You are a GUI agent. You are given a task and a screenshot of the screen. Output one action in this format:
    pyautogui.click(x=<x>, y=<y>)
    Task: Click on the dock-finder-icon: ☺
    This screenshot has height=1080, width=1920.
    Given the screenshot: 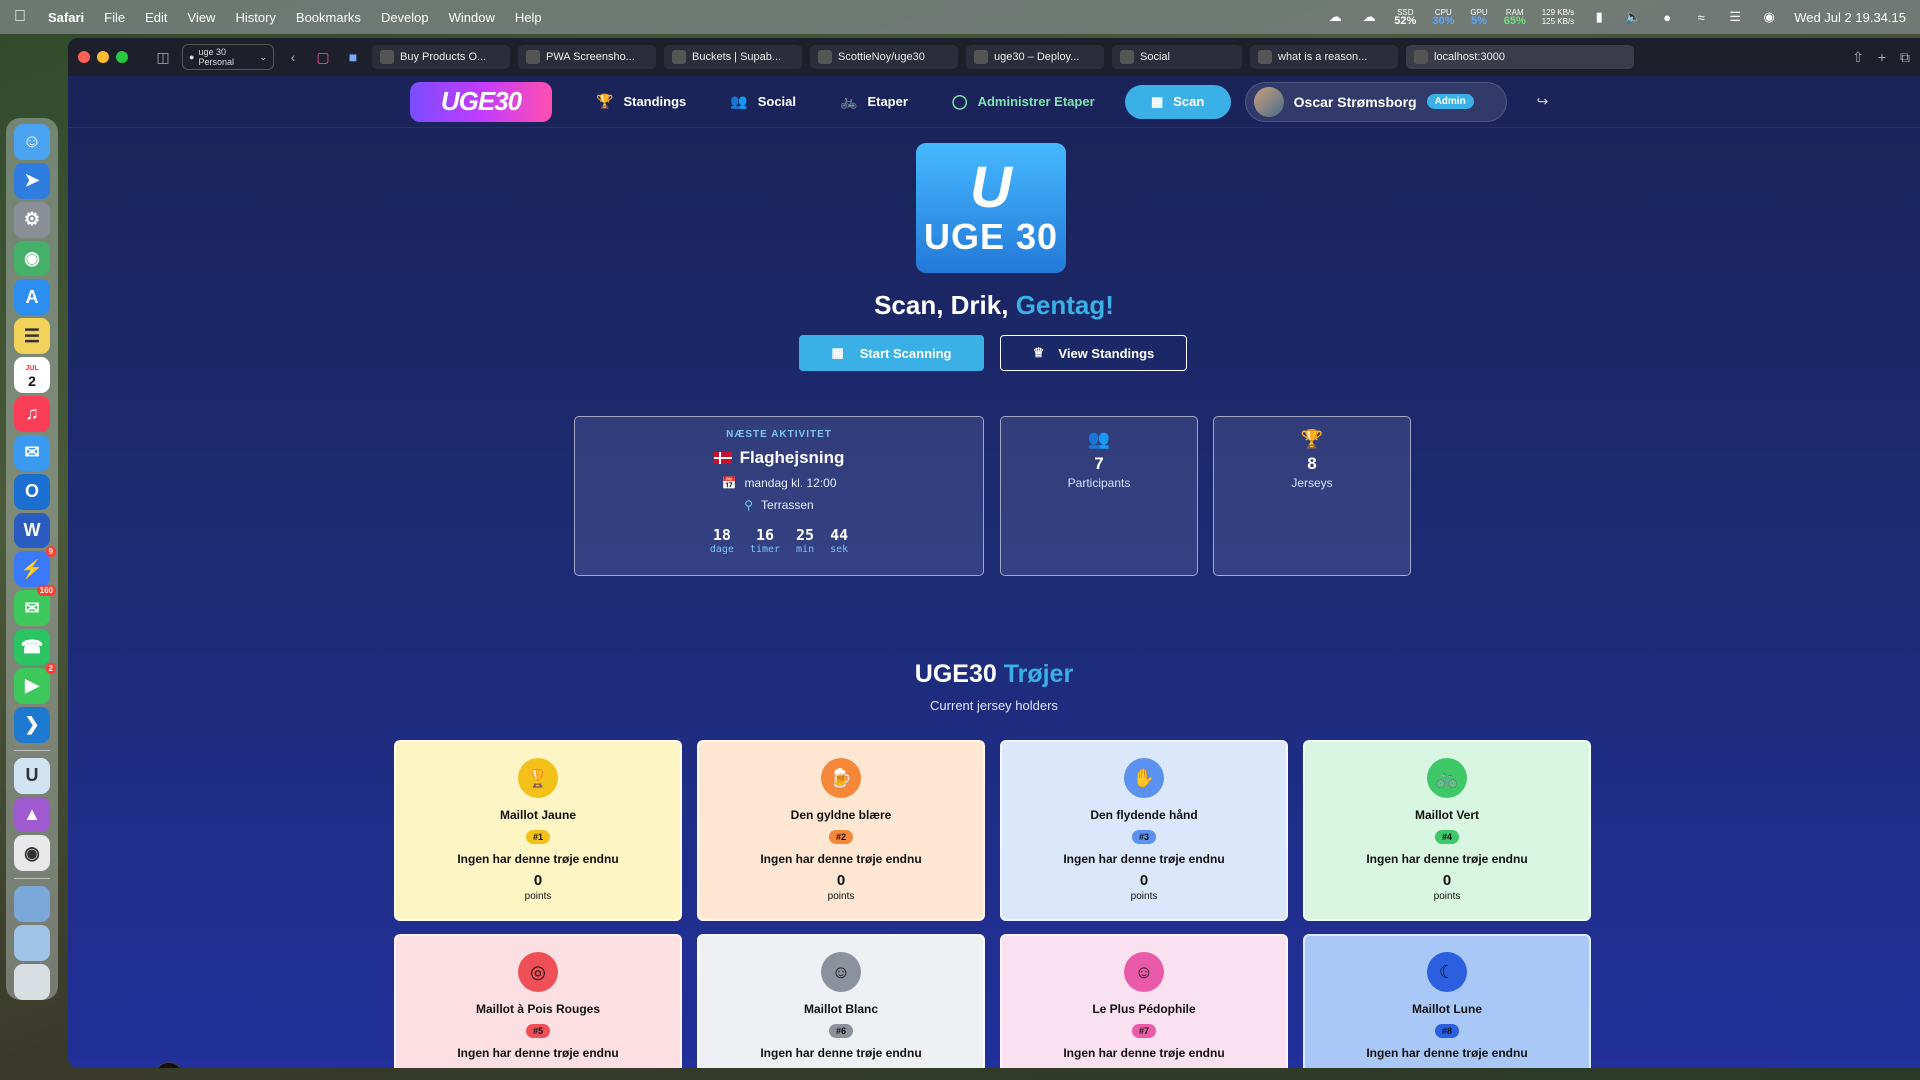 What is the action you would take?
    pyautogui.click(x=32, y=142)
    